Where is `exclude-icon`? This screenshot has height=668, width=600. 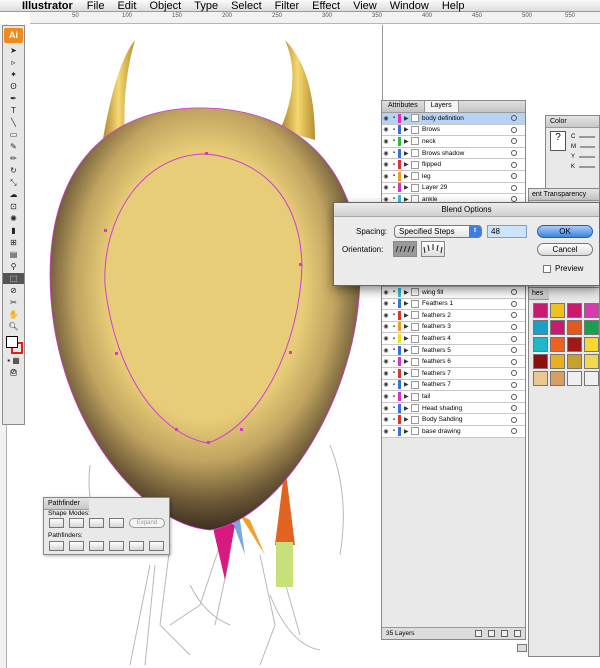
exclude-icon is located at coordinates (116, 523).